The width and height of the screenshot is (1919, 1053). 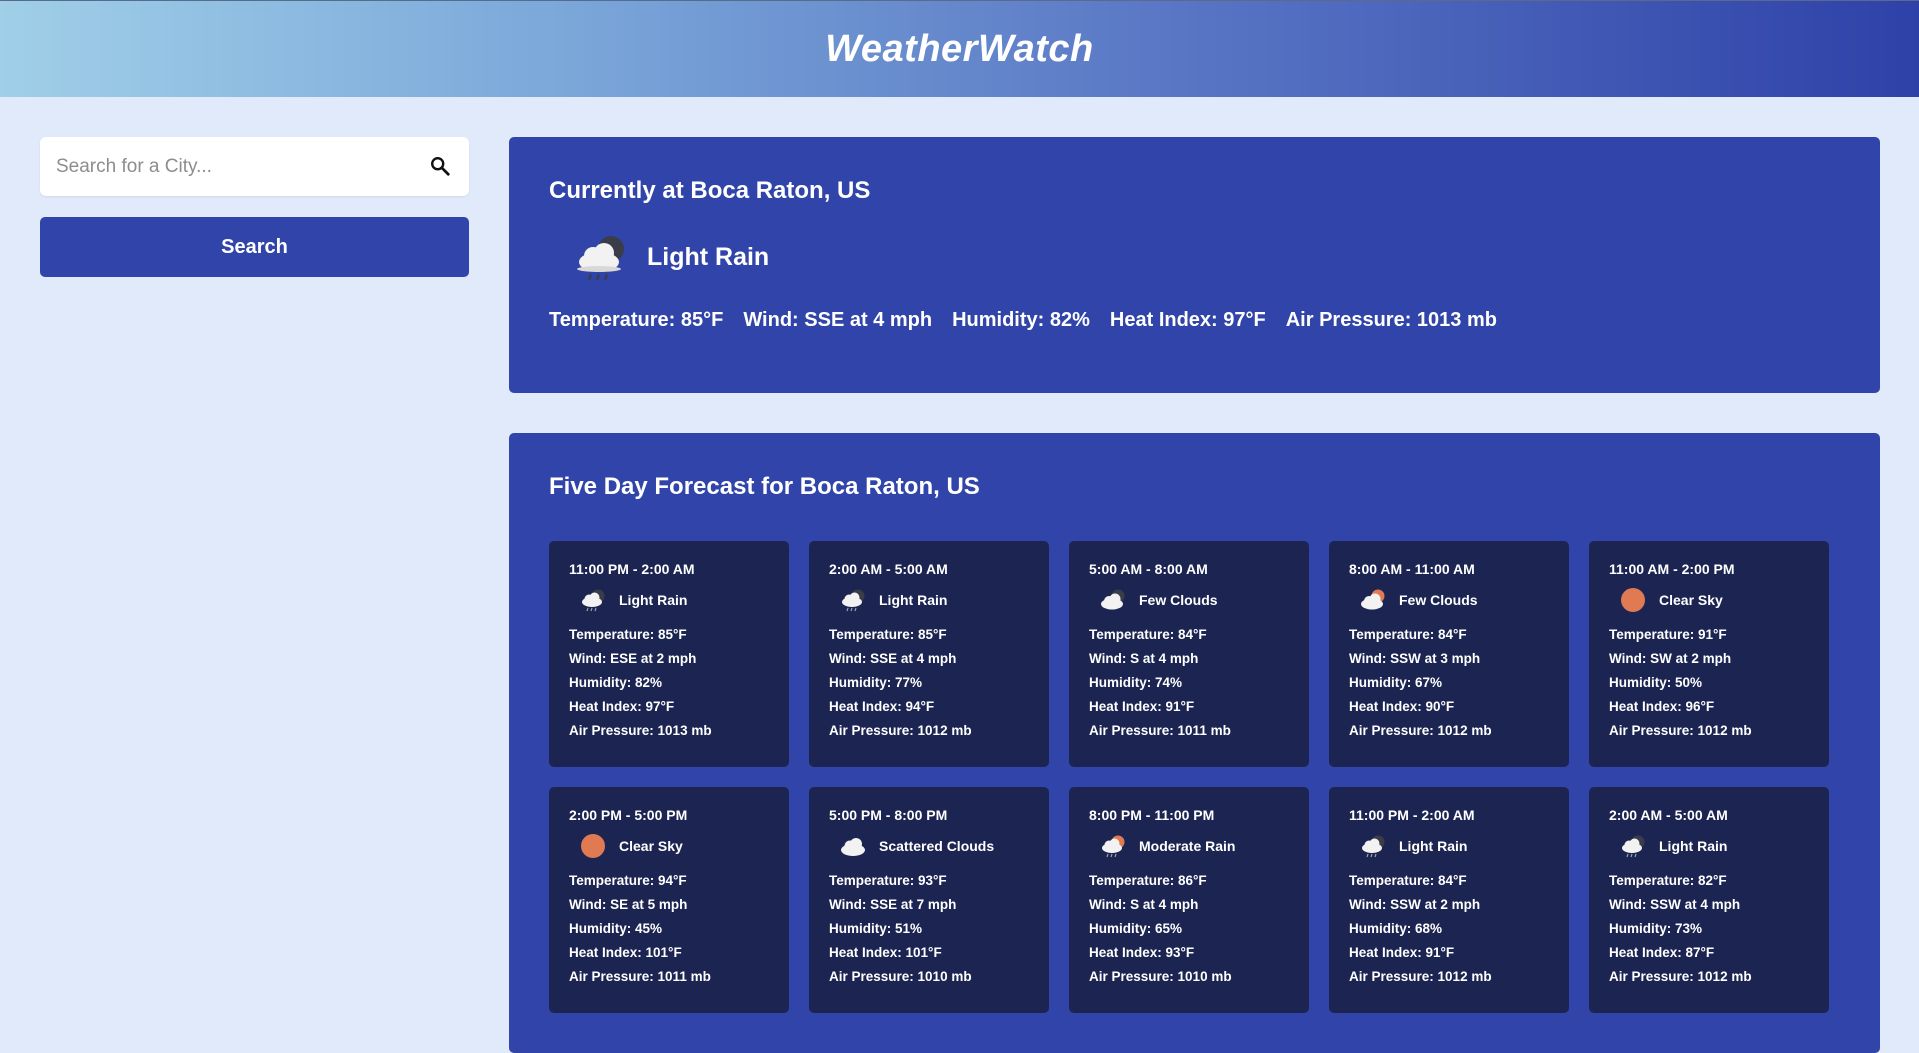 What do you see at coordinates (254, 166) in the screenshot?
I see `search-input` at bounding box center [254, 166].